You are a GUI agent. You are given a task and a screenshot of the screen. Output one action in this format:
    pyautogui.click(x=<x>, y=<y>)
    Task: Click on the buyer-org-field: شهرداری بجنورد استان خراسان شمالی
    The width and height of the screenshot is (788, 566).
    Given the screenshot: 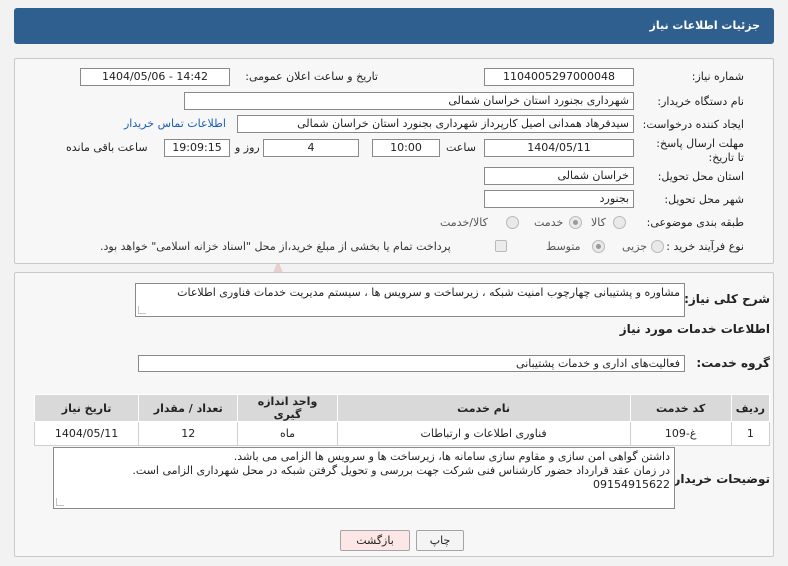 What is the action you would take?
    pyautogui.click(x=409, y=101)
    